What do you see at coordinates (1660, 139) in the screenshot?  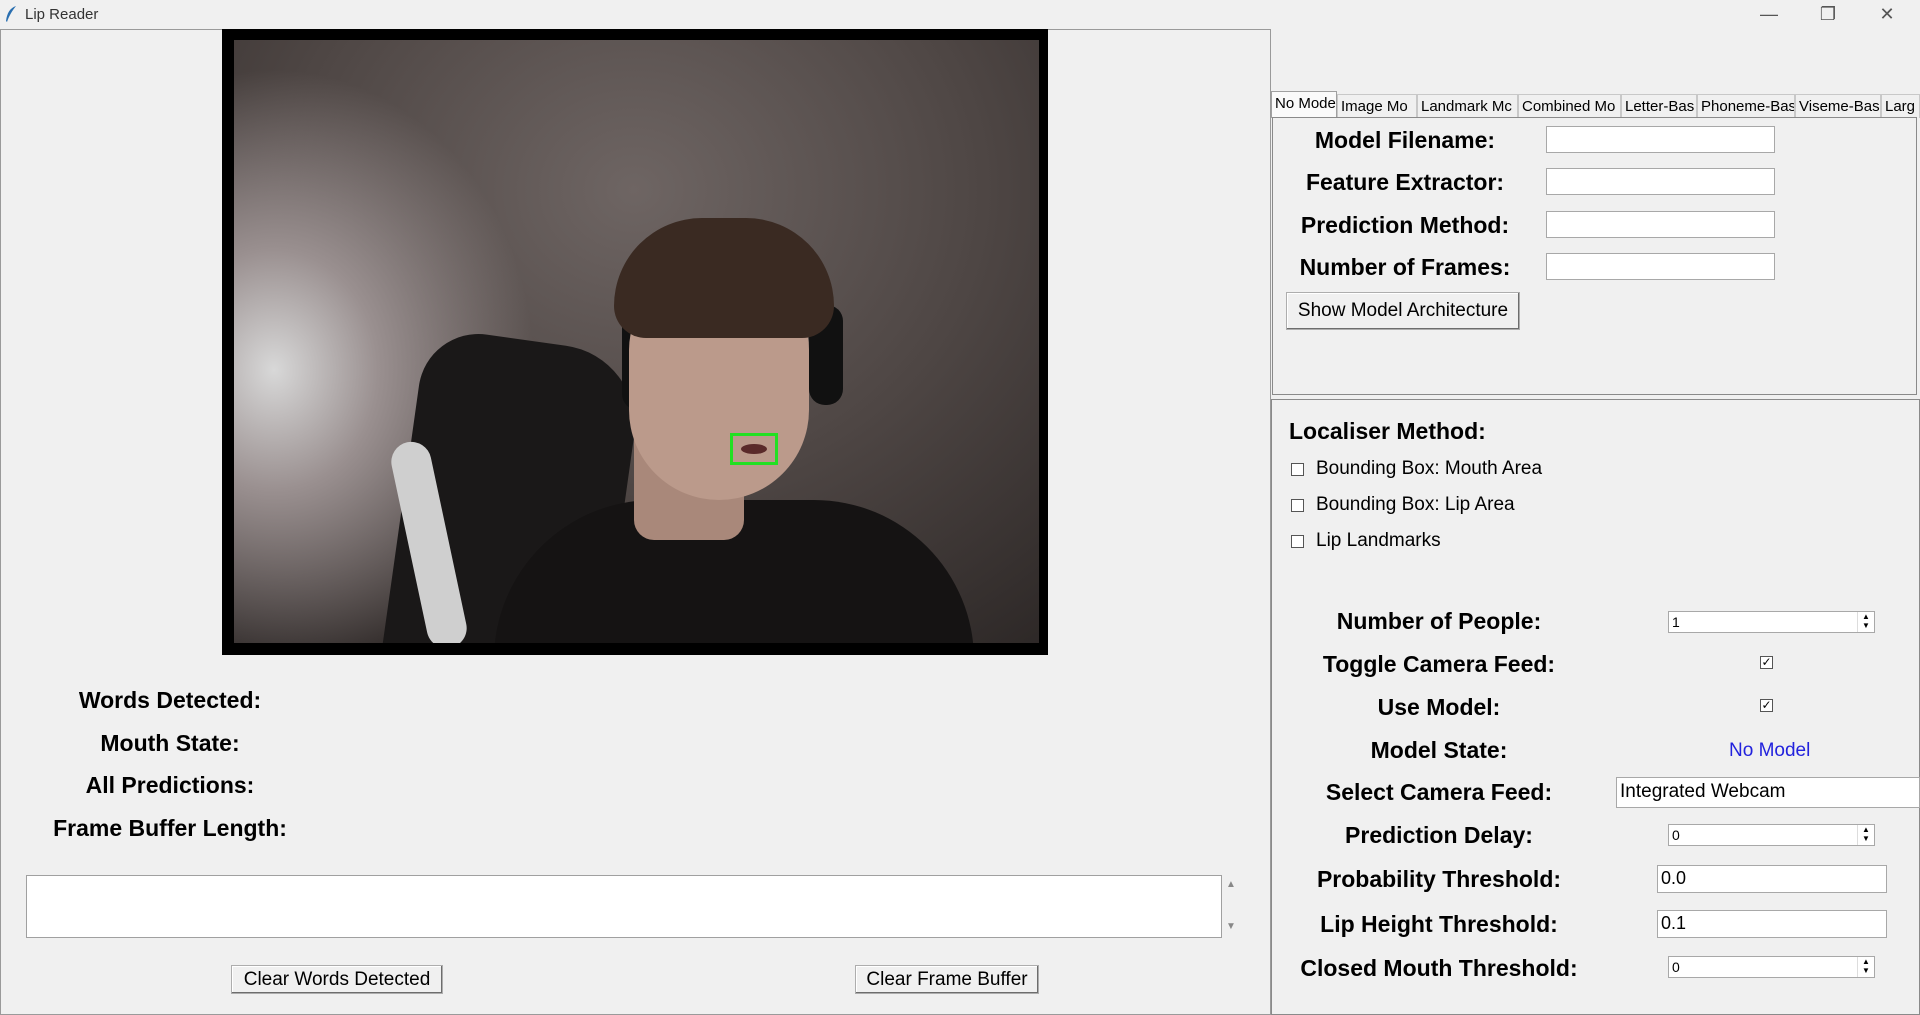 I see `model-filename-field` at bounding box center [1660, 139].